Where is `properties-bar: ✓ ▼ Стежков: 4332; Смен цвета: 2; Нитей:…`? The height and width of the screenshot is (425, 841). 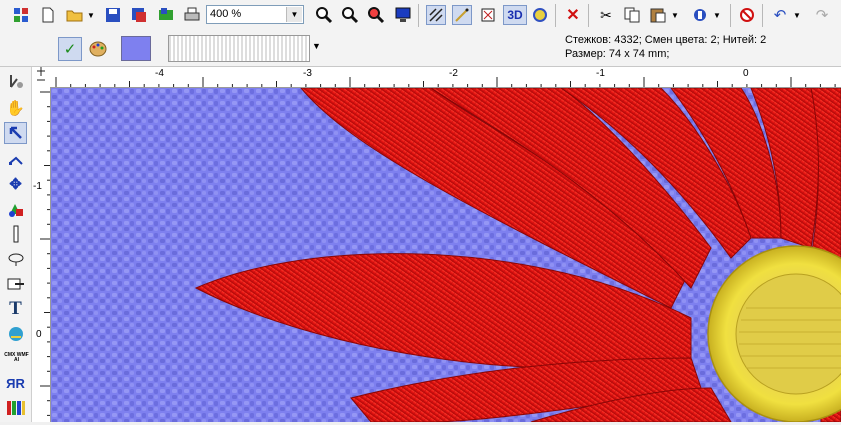
properties-bar: ✓ ▼ Стежков: 4332; Смен цвета: 2; Нитей:… is located at coordinates (420, 49).